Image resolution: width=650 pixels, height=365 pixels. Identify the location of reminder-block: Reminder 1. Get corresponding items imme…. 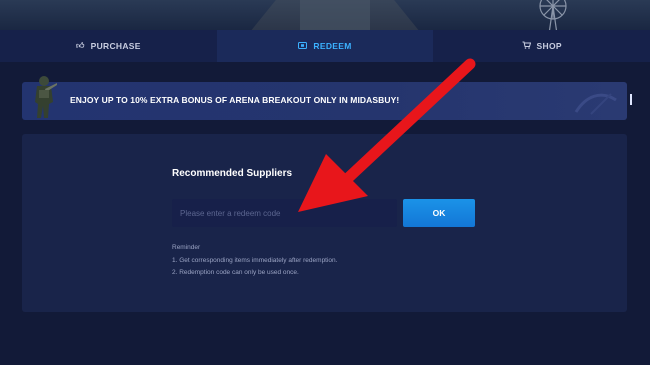
(254, 261).